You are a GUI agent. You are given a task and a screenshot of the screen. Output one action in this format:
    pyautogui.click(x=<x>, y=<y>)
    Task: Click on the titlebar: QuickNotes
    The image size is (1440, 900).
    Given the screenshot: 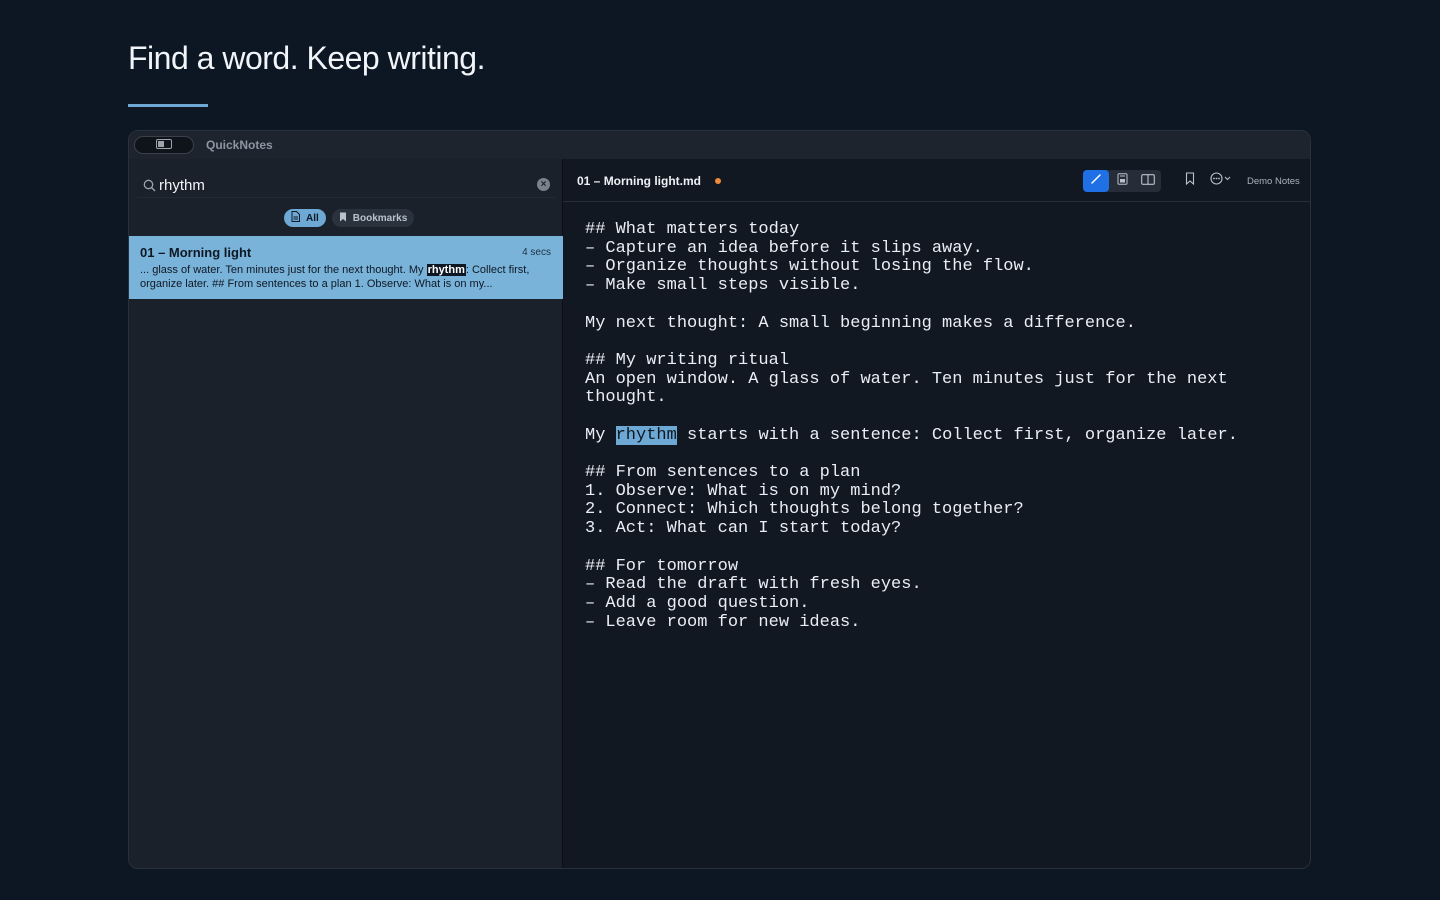 What is the action you would take?
    pyautogui.click(x=719, y=145)
    